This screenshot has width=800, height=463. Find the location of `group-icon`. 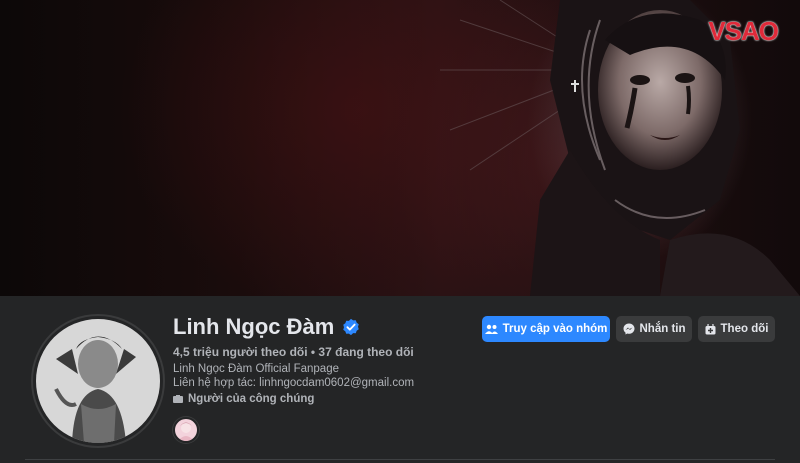

group-icon is located at coordinates (491, 329).